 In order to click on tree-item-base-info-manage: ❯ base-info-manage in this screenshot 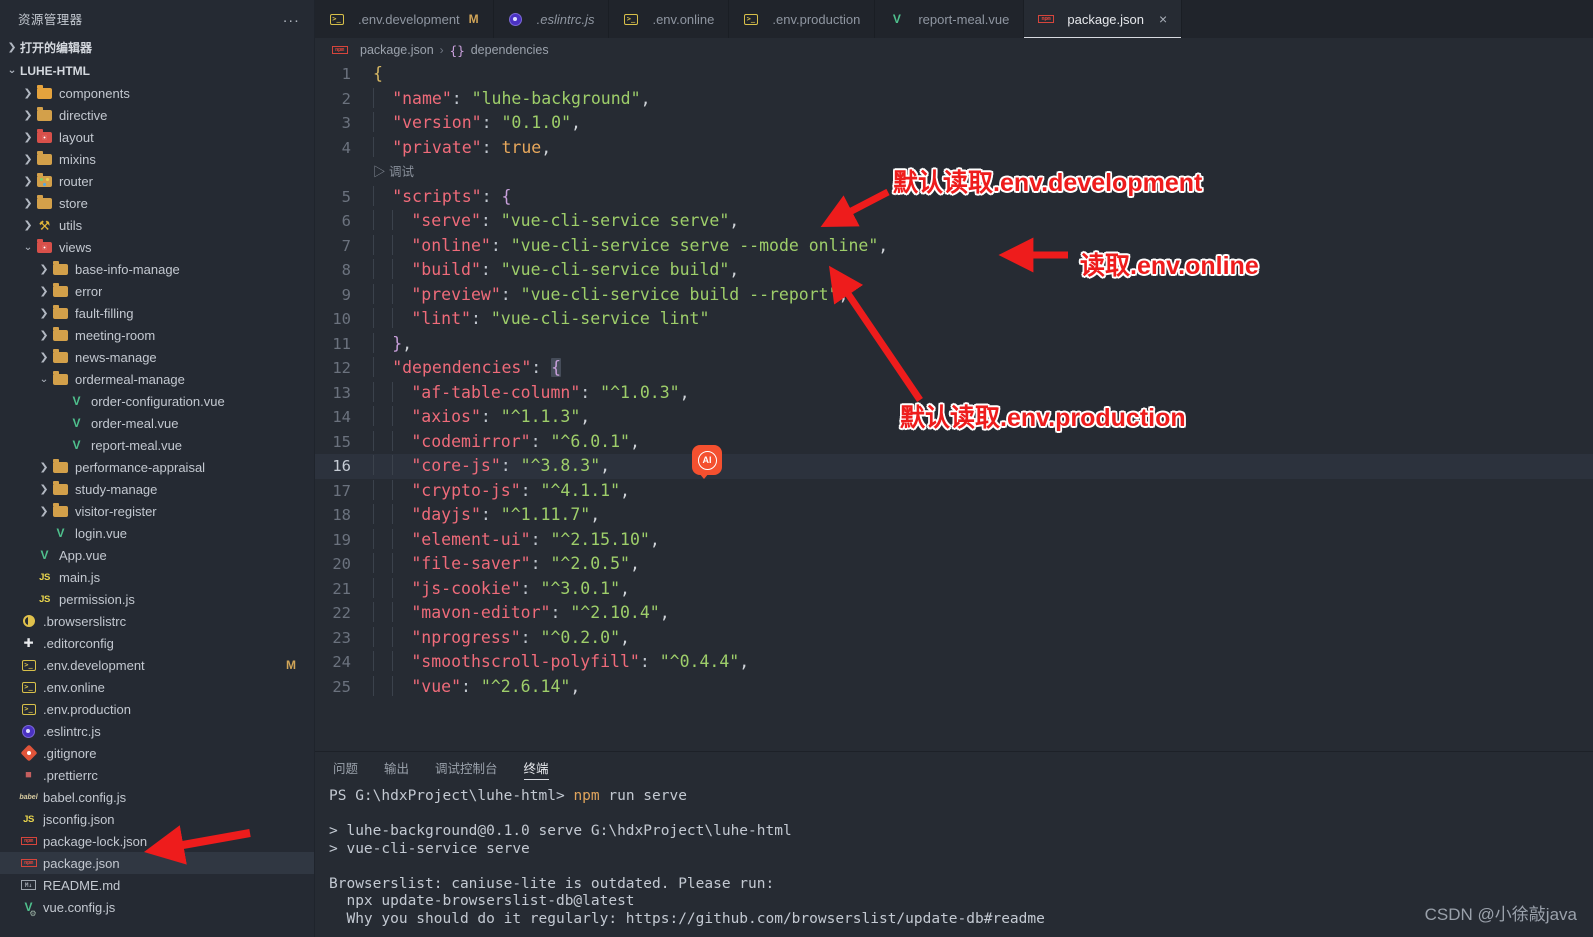, I will do `click(157, 269)`.